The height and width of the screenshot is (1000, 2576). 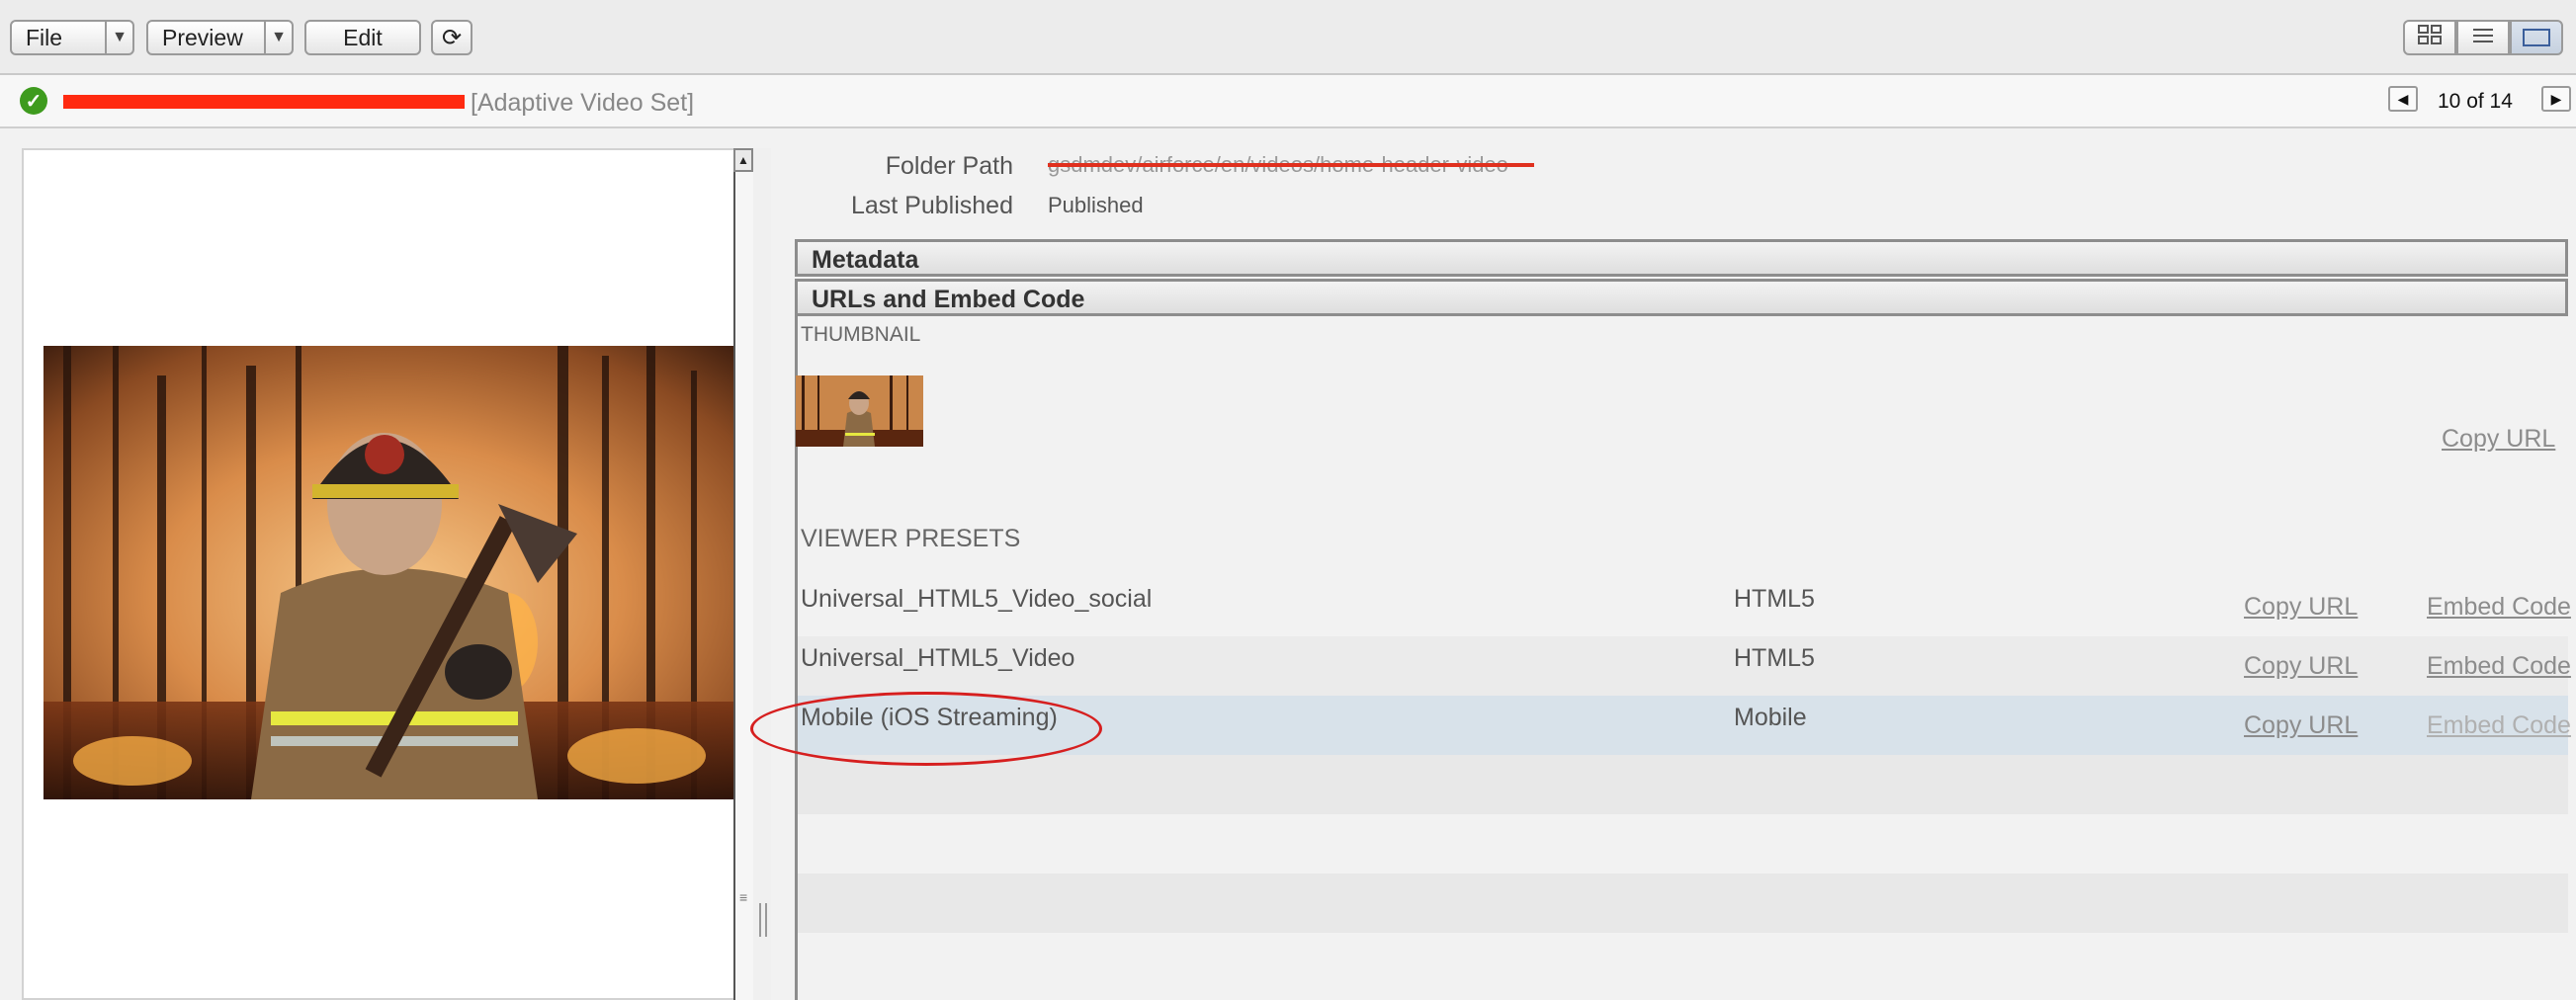 I want to click on preset-name: Universal_HTML5_Video_social, so click(x=977, y=599).